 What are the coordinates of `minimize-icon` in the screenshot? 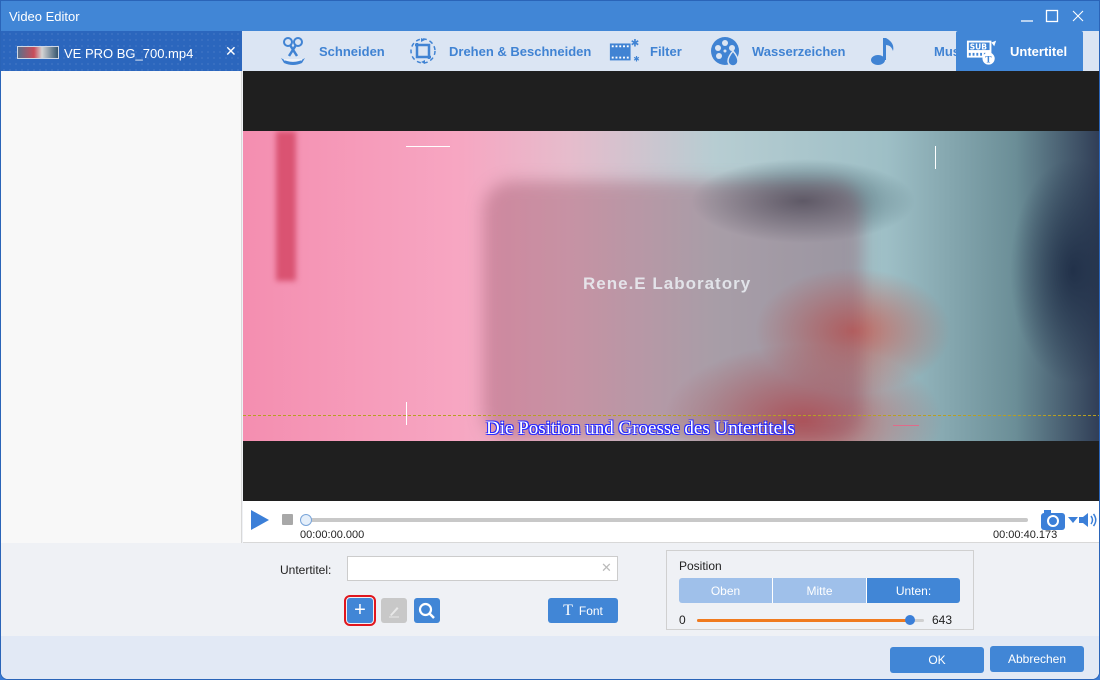 It's located at (1027, 21).